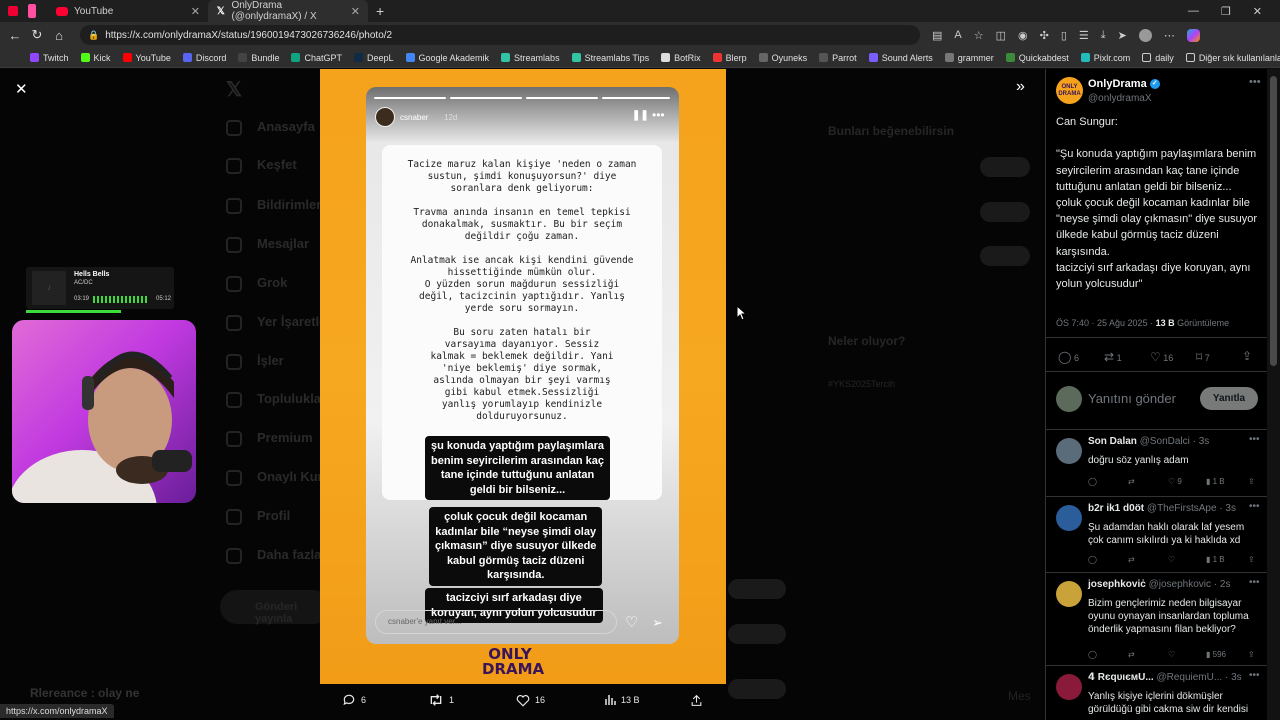 The image size is (1280, 720). I want to click on bookmark-other-folder: Diğer sık kullanılanlar, so click(1232, 58).